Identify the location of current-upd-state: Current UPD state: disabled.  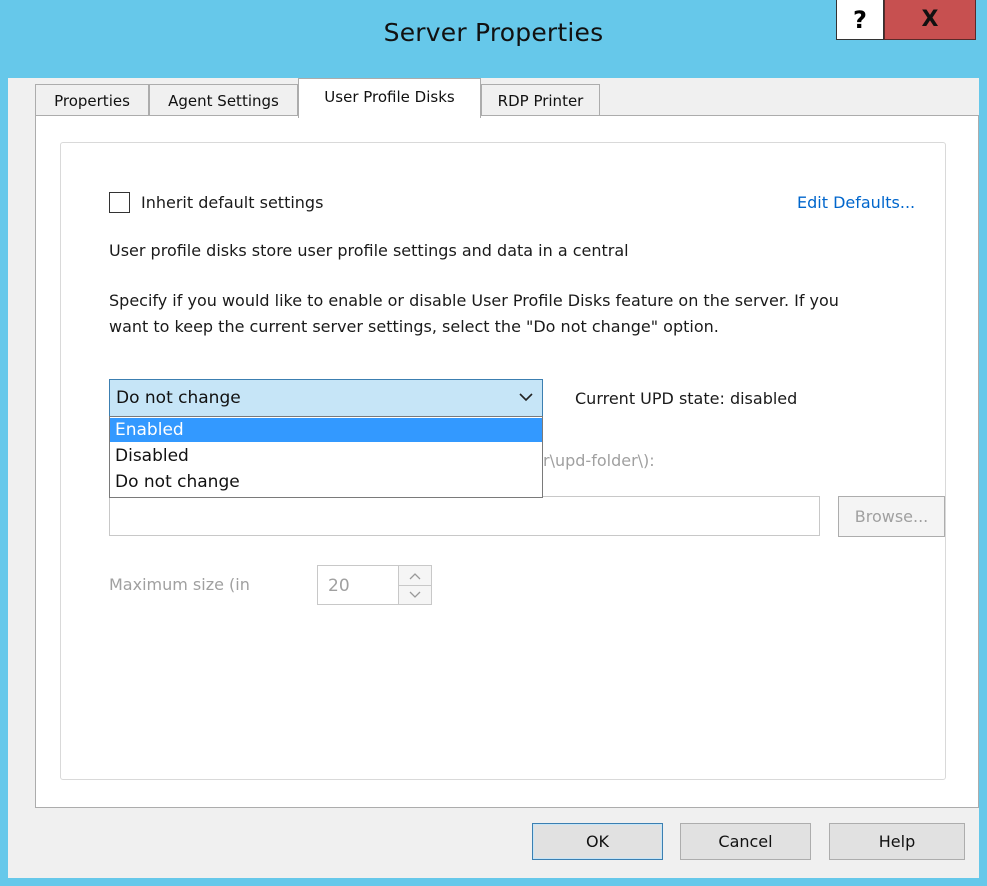
(686, 398).